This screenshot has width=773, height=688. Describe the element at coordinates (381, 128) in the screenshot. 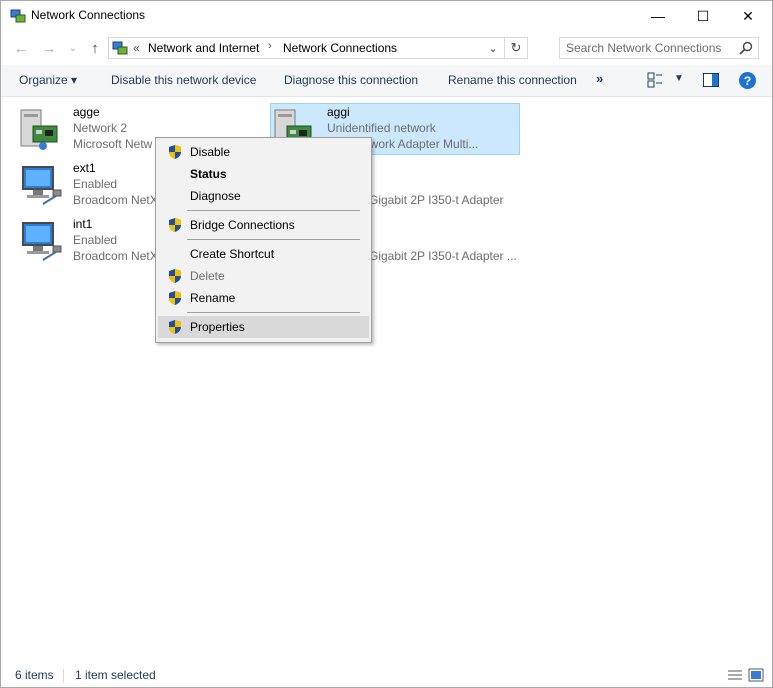

I see `connection-status: Unidentified network` at that location.